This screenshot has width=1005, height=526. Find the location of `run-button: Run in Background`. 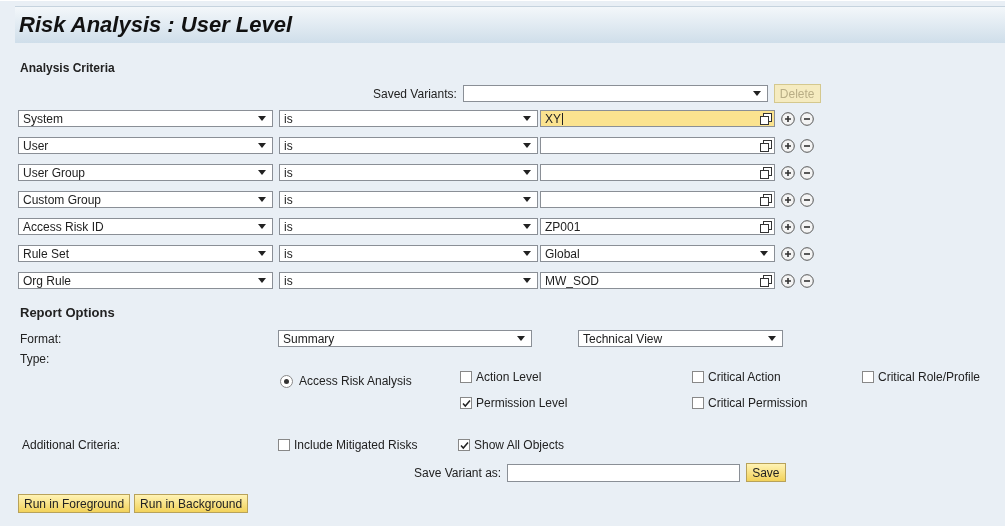

run-button: Run in Background is located at coordinates (191, 503).